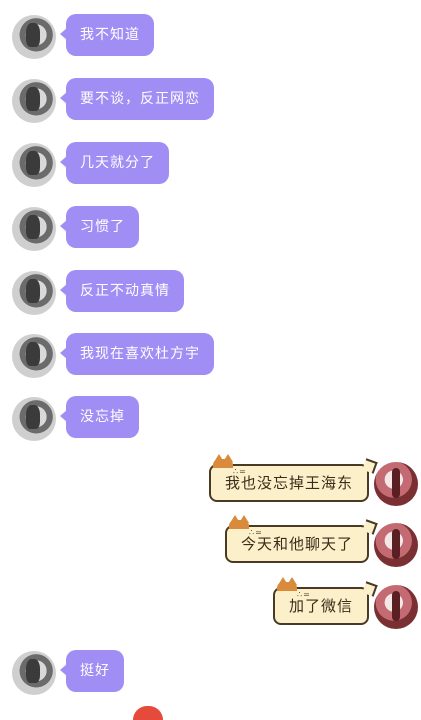 This screenshot has width=421, height=720. What do you see at coordinates (137, 354) in the screenshot?
I see `message-bubble: 我现在喜欢杜方宇` at bounding box center [137, 354].